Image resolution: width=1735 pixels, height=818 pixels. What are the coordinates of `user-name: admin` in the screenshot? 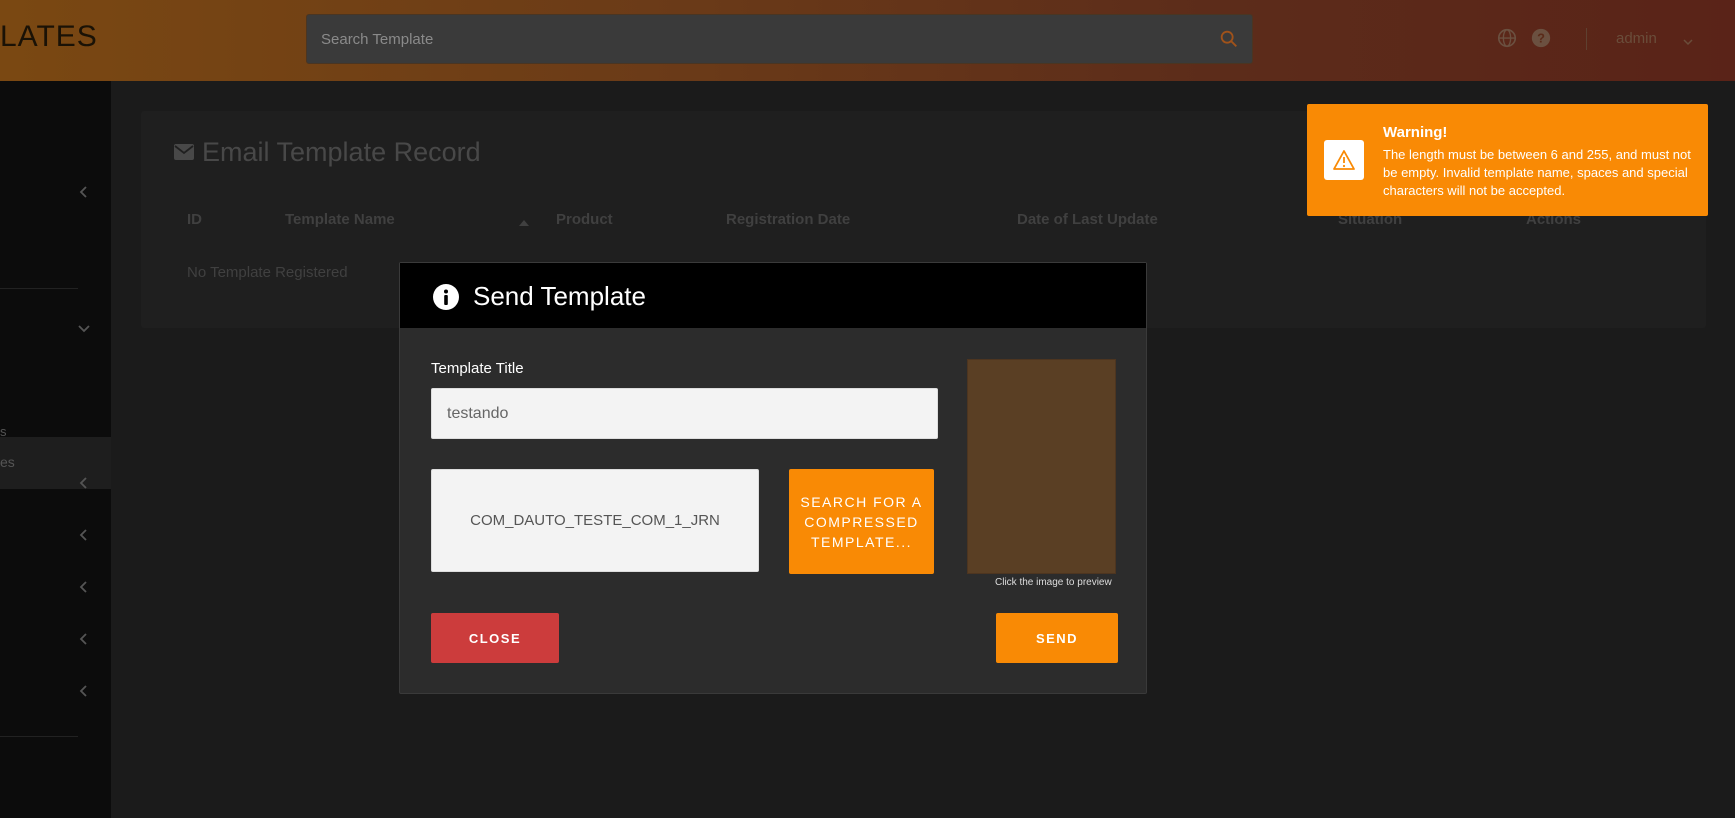 It's located at (1636, 38).